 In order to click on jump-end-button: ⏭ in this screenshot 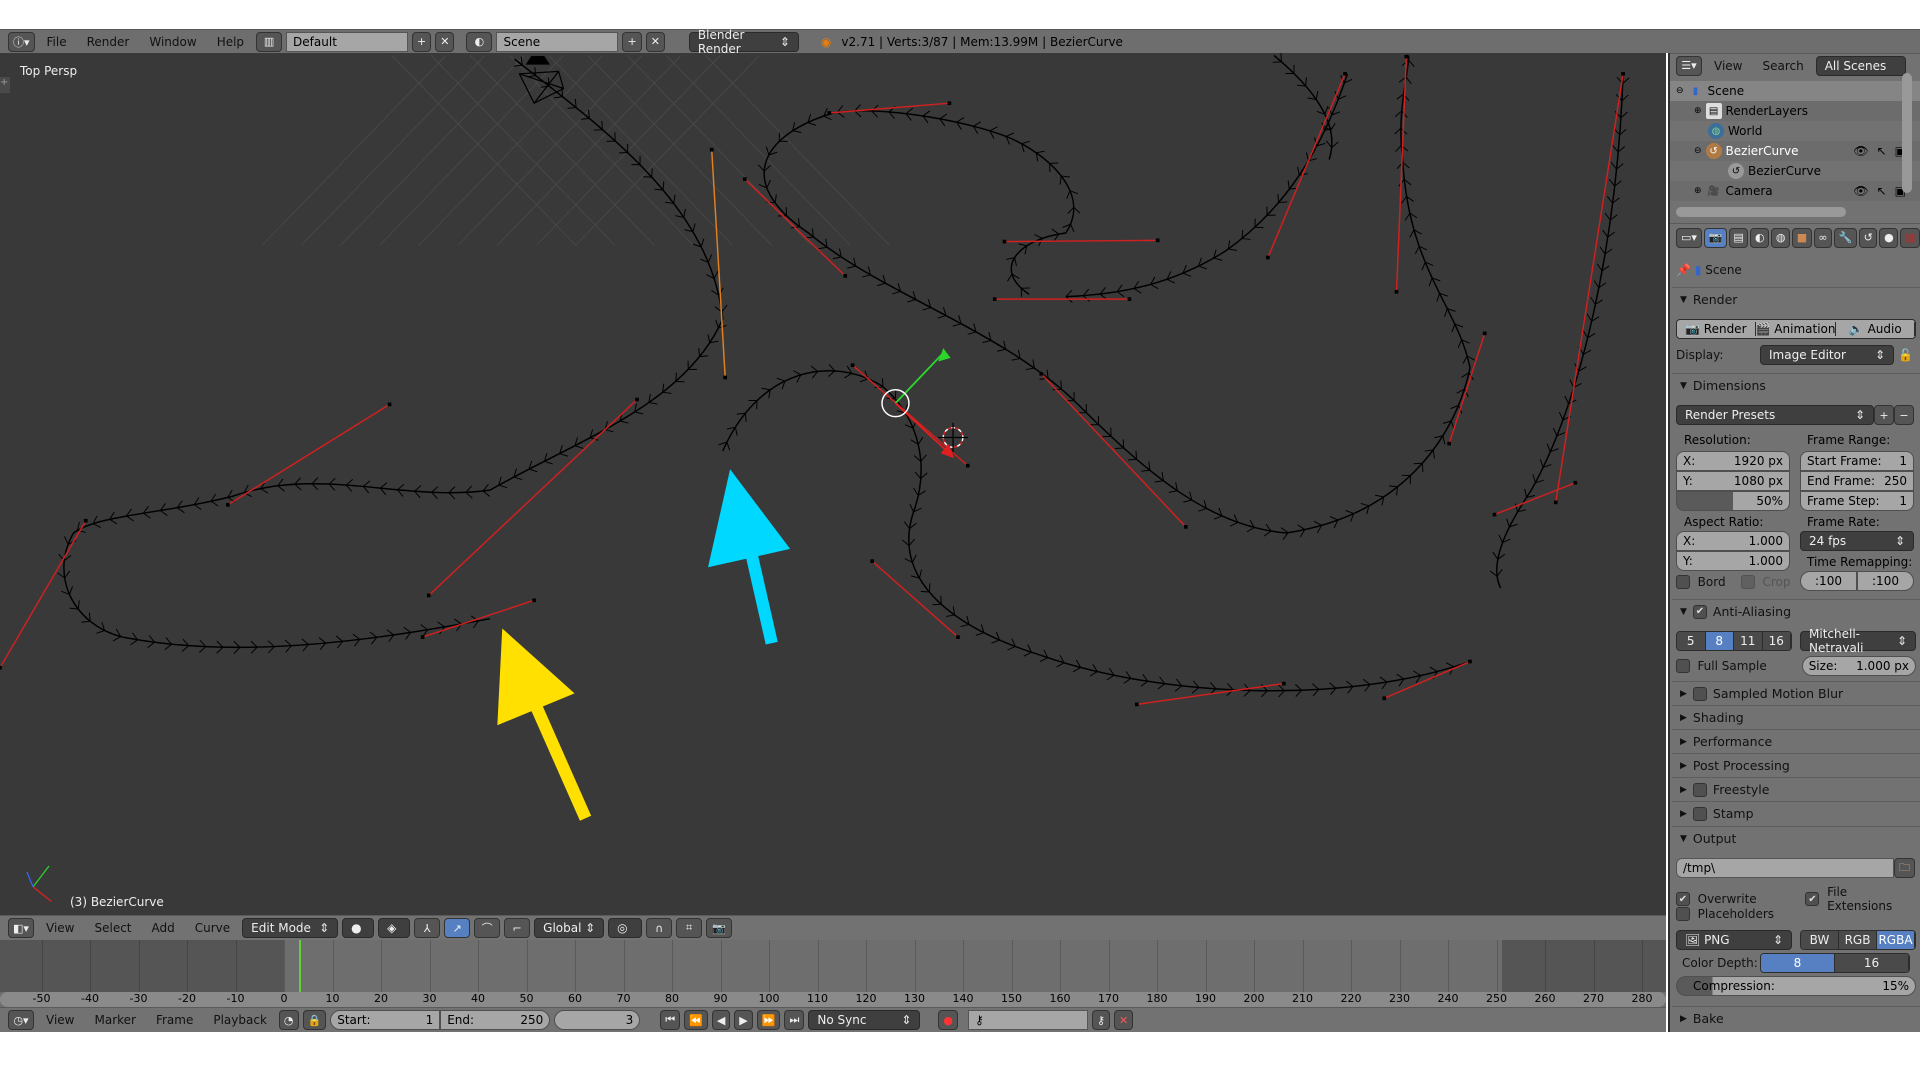, I will do `click(794, 1020)`.